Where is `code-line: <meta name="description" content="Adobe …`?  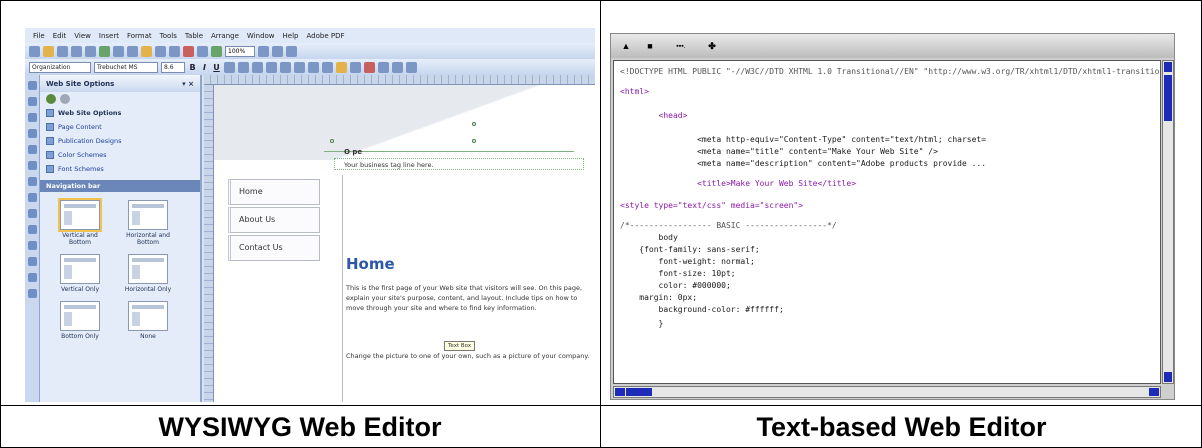
code-line: <meta name="description" content="Adobe … is located at coordinates (803, 163).